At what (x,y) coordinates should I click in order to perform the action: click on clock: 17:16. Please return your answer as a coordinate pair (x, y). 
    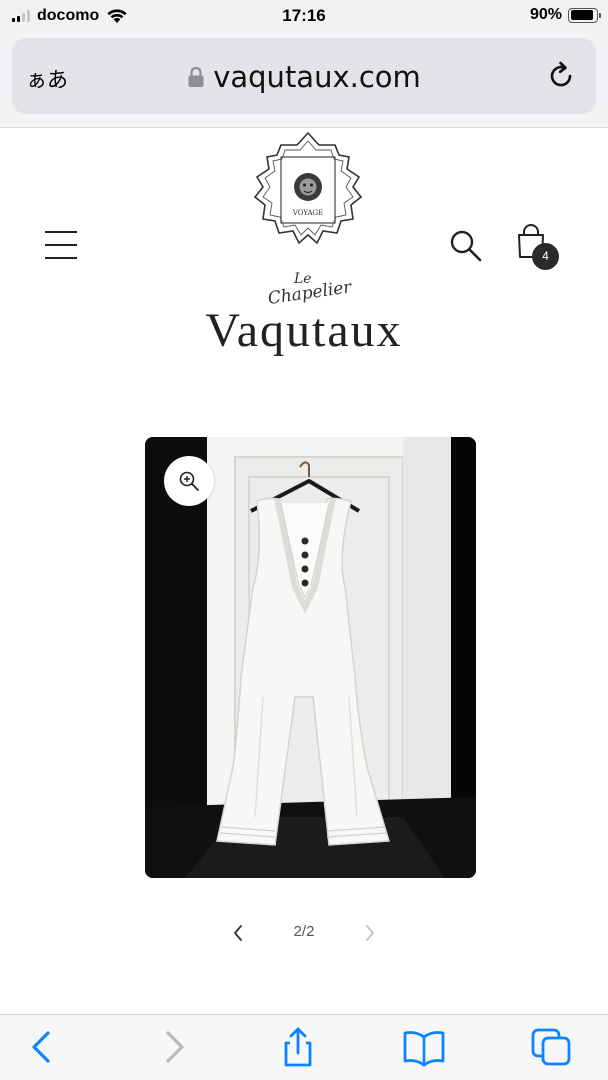
    Looking at the image, I should click on (304, 15).